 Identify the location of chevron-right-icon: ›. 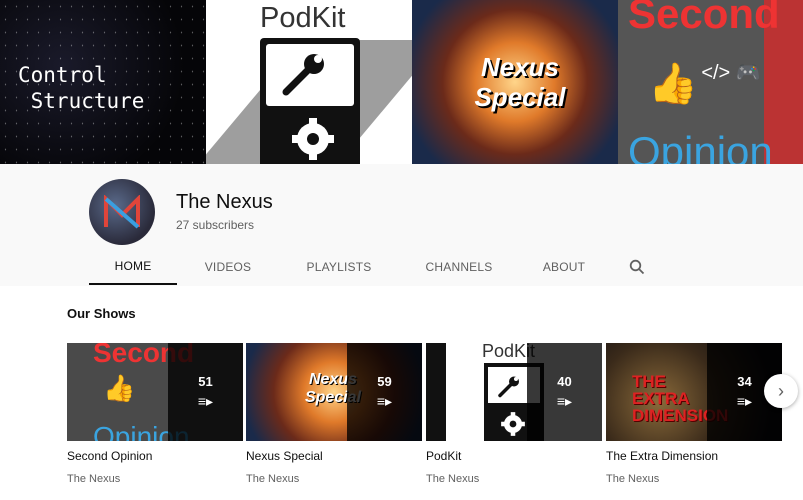
(781, 390).